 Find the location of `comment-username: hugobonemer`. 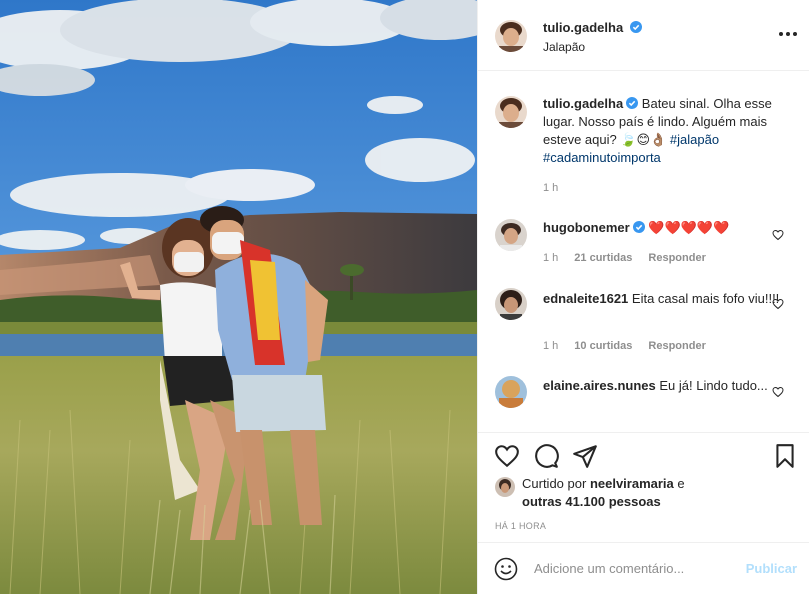

comment-username: hugobonemer is located at coordinates (586, 227).